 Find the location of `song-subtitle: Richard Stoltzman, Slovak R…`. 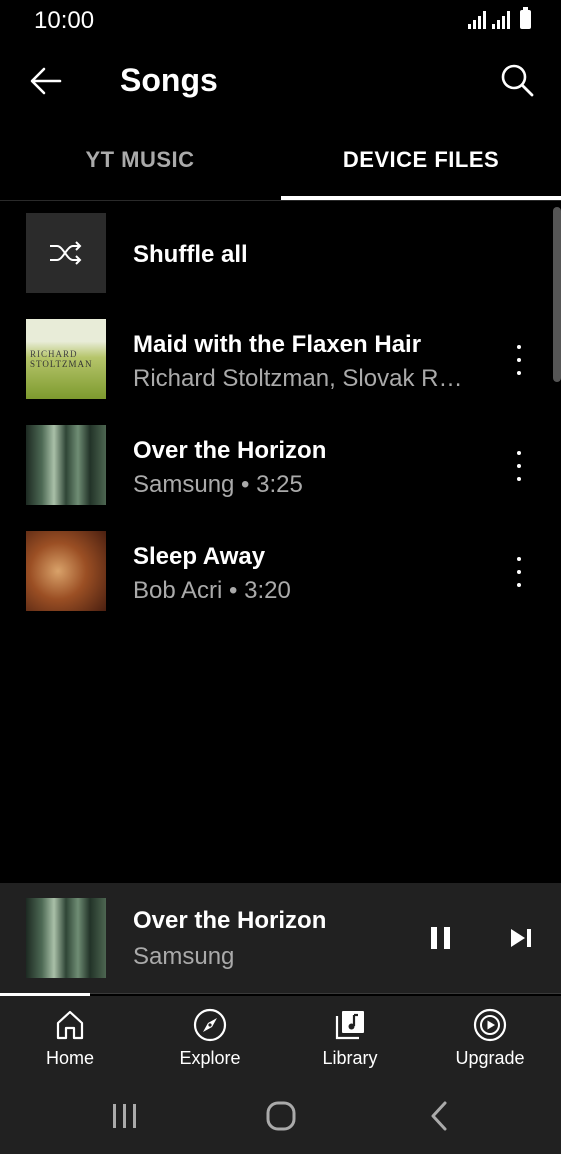

song-subtitle: Richard Stoltzman, Slovak R… is located at coordinates (298, 378).